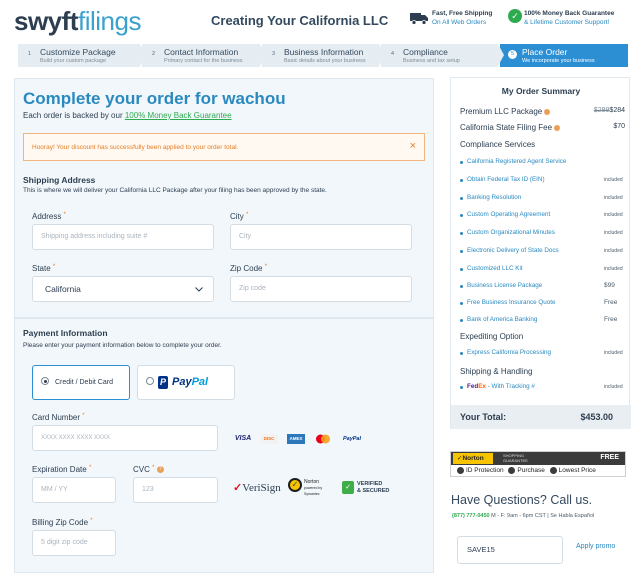 Image resolution: width=640 pixels, height=573 pixels. I want to click on step-subtitle: Primary contact for the business, so click(203, 61).